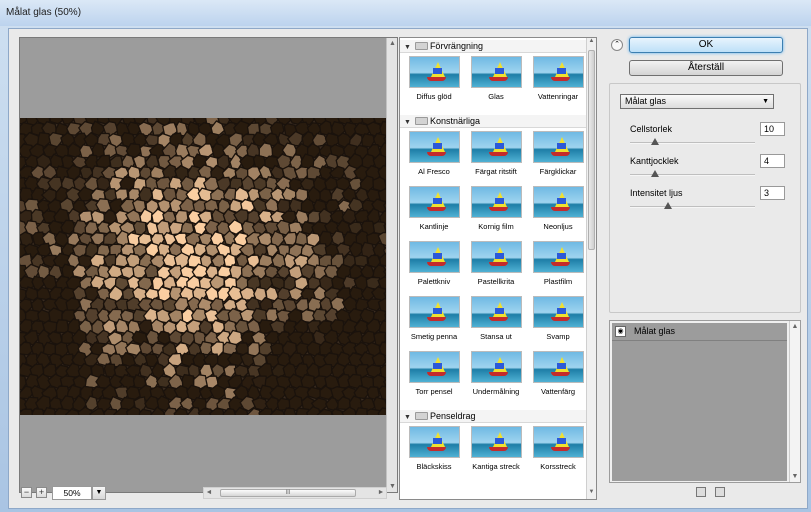 The width and height of the screenshot is (811, 512). I want to click on thumbnail-label: Korsstreck, so click(558, 466).